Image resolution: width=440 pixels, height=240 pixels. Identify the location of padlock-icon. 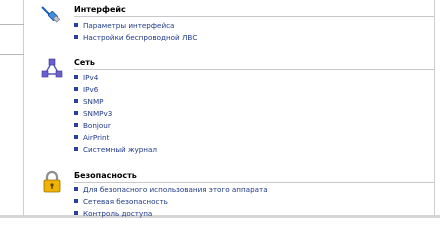
(52, 182).